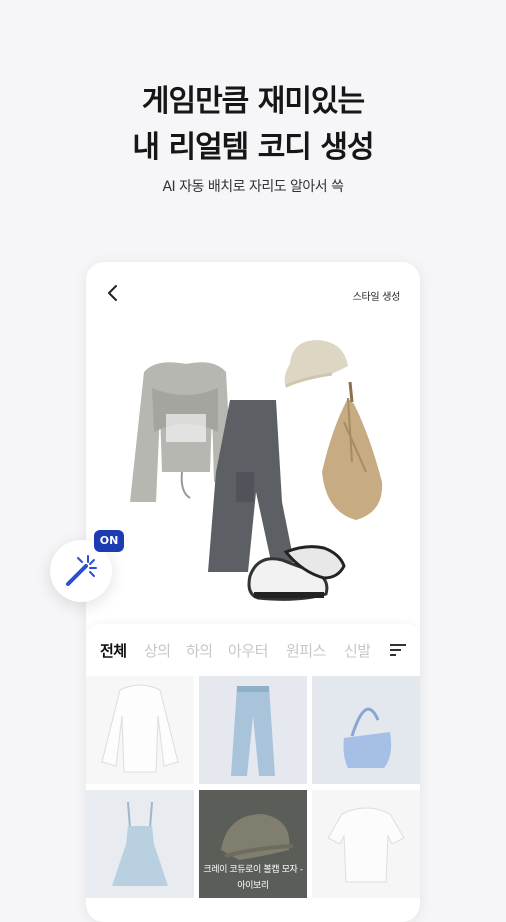  What do you see at coordinates (248, 650) in the screenshot?
I see `tab-outer: 아우터` at bounding box center [248, 650].